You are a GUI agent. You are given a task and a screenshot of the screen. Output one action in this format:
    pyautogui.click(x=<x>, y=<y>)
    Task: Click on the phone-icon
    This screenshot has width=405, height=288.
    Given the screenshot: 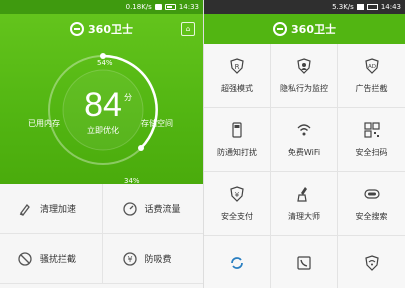 What is the action you would take?
    pyautogui.click(x=304, y=263)
    